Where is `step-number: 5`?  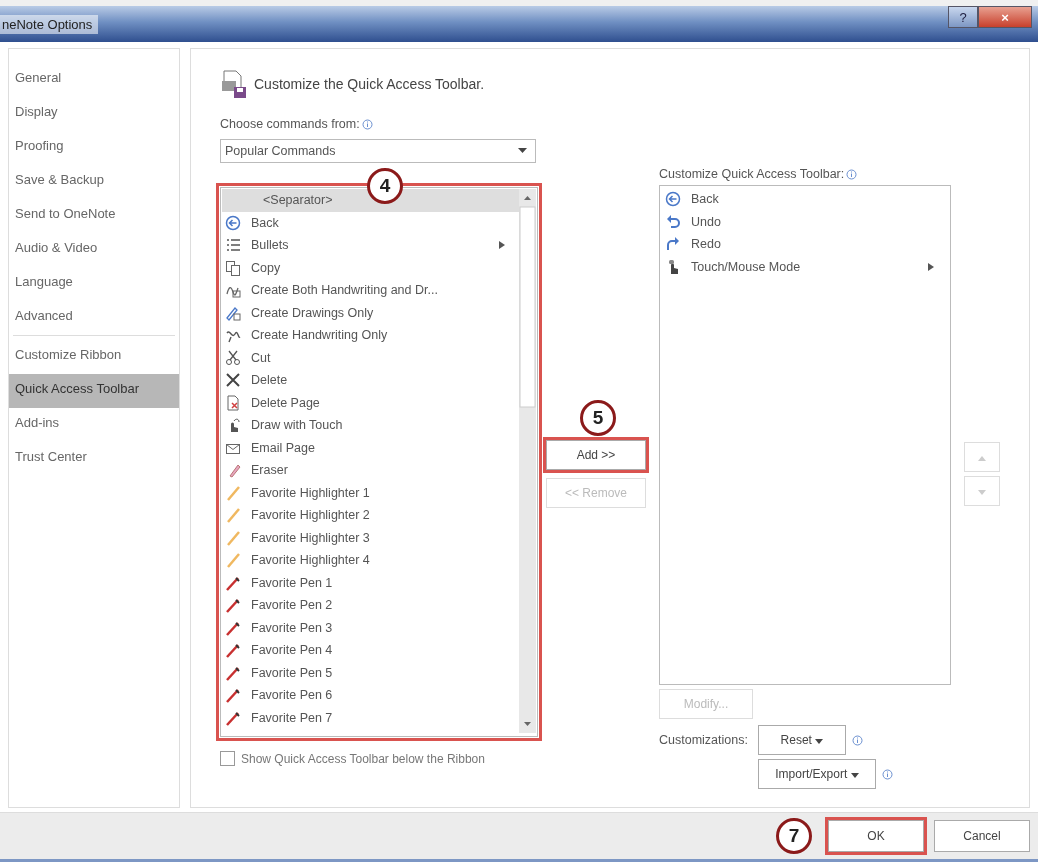
step-number: 5 is located at coordinates (598, 418).